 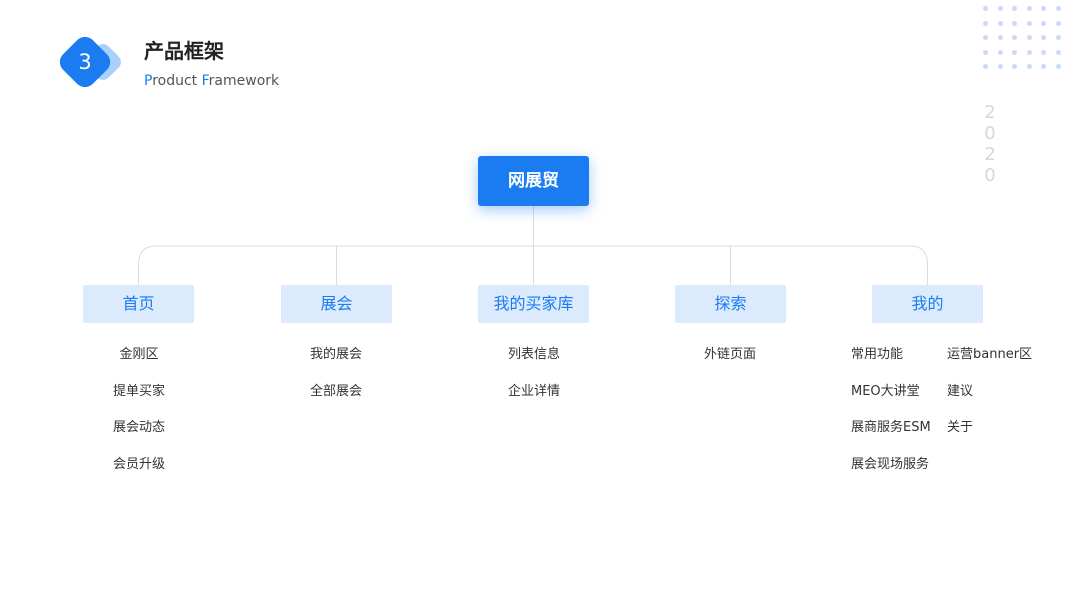 What do you see at coordinates (533, 391) in the screenshot?
I see `leaf-item: 企业详情` at bounding box center [533, 391].